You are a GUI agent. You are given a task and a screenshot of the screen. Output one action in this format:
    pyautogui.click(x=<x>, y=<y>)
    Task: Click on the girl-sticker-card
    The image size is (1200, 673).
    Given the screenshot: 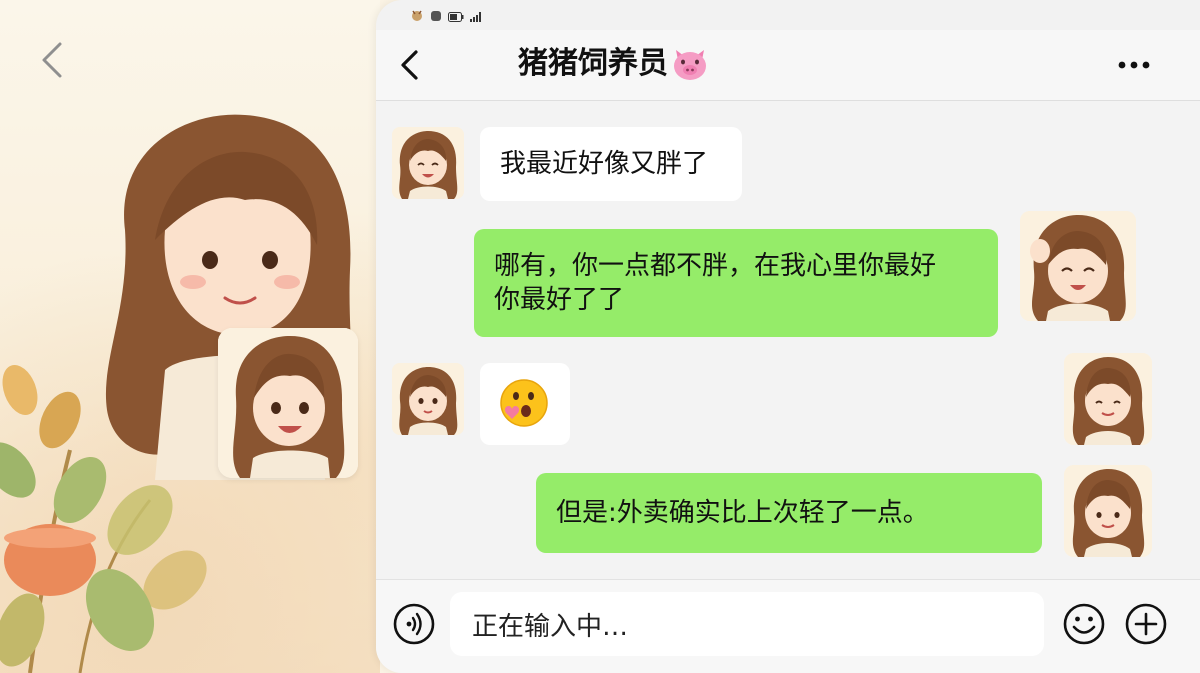 What is the action you would take?
    pyautogui.click(x=288, y=403)
    